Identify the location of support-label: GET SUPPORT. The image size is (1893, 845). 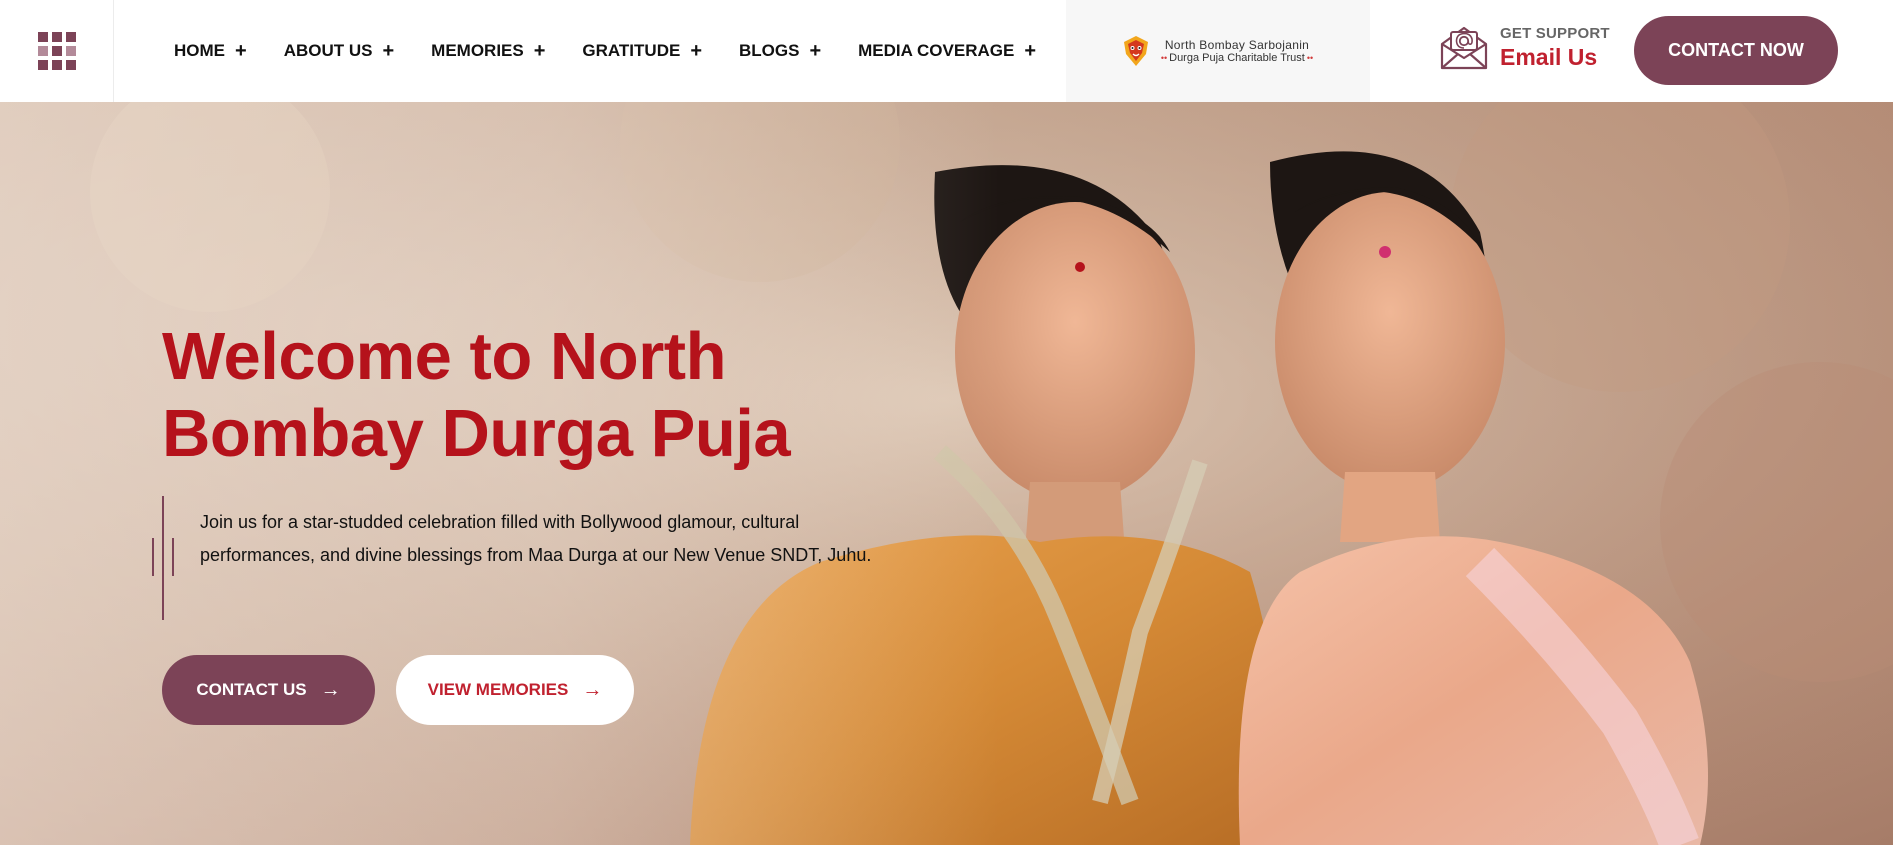
(1555, 33).